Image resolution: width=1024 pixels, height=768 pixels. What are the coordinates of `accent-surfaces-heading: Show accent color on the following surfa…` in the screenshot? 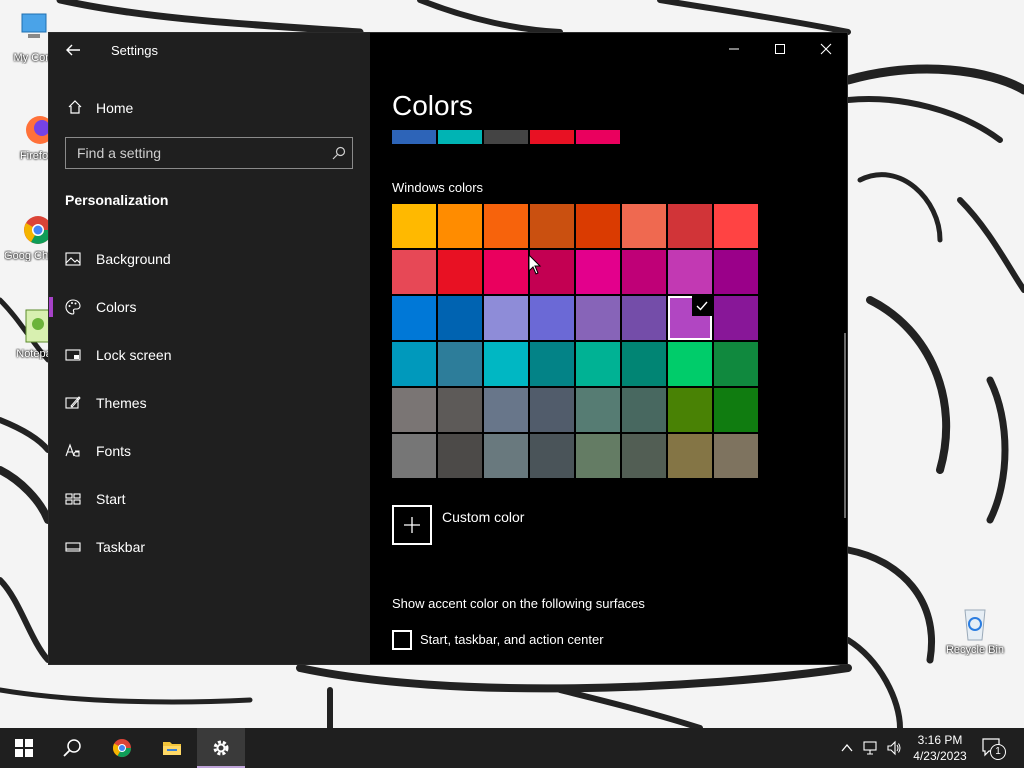 It's located at (518, 603).